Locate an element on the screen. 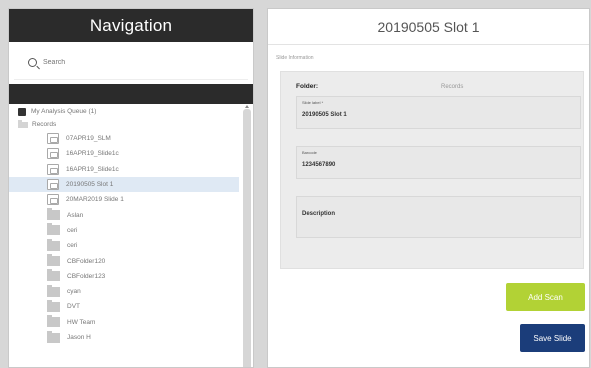  tree-item-label: HW Team is located at coordinates (81, 322).